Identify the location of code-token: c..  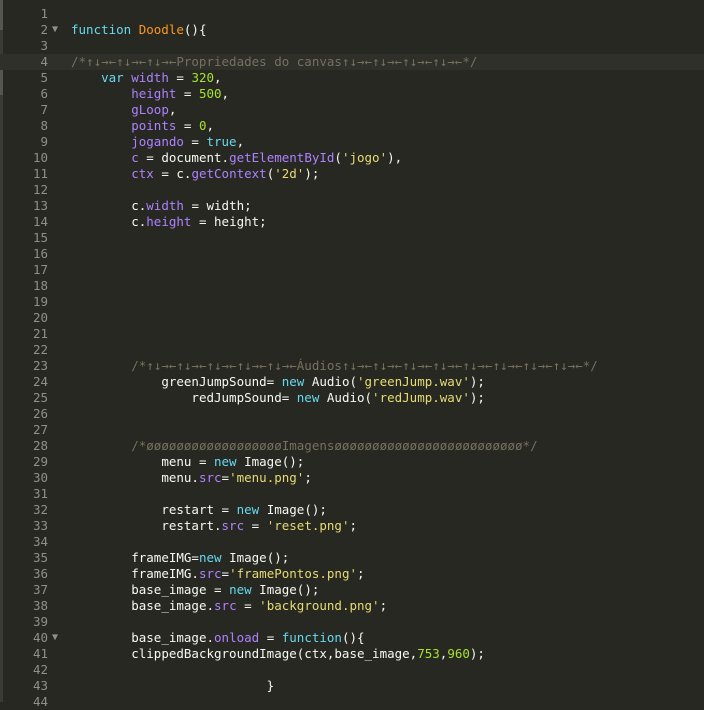
(139, 221).